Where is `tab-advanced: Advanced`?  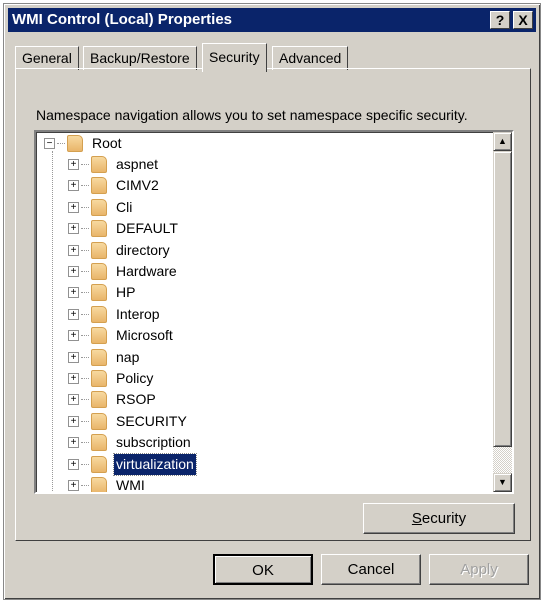 tab-advanced: Advanced is located at coordinates (310, 58).